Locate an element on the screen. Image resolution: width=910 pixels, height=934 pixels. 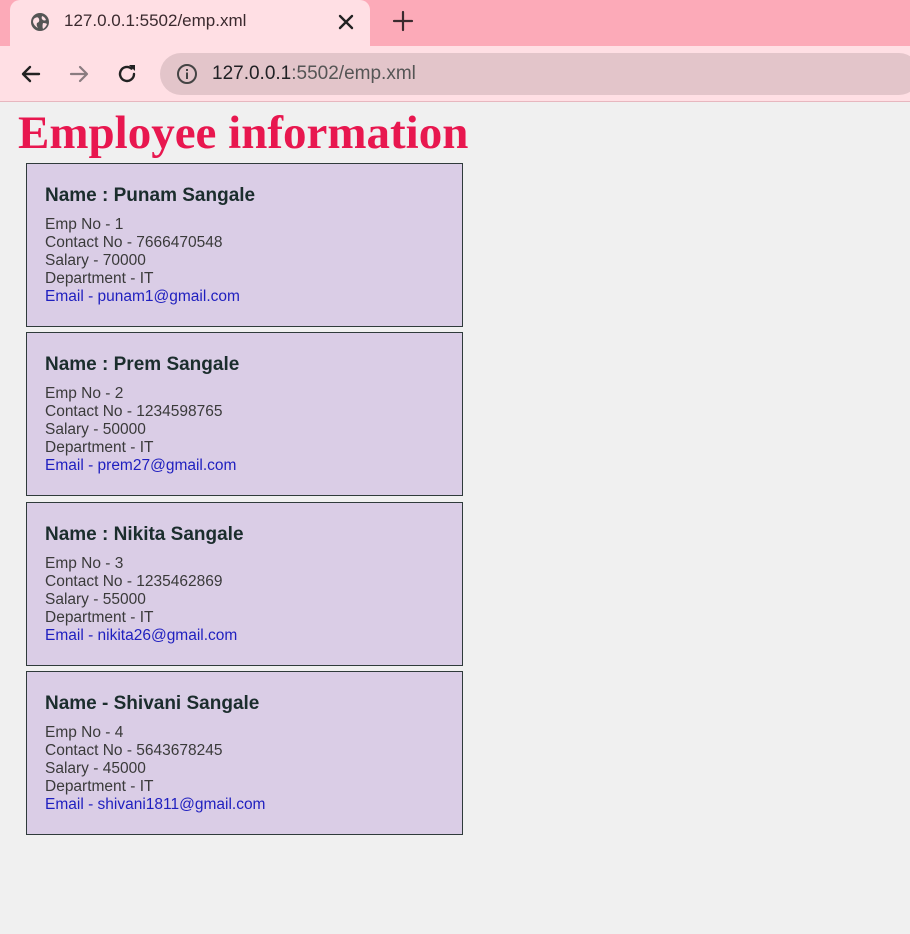
employee-emp-no: Emp No - 2 is located at coordinates (84, 393).